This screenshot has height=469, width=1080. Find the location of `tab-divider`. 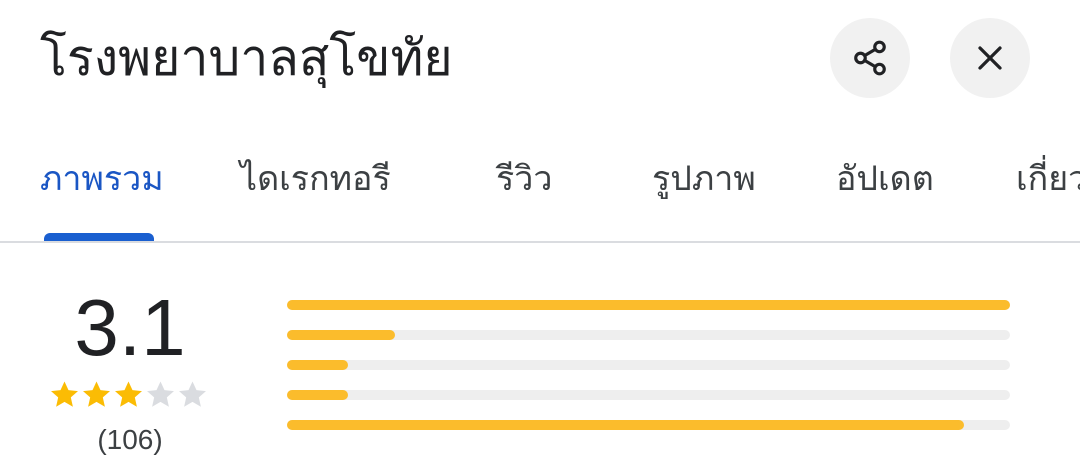

tab-divider is located at coordinates (540, 242).